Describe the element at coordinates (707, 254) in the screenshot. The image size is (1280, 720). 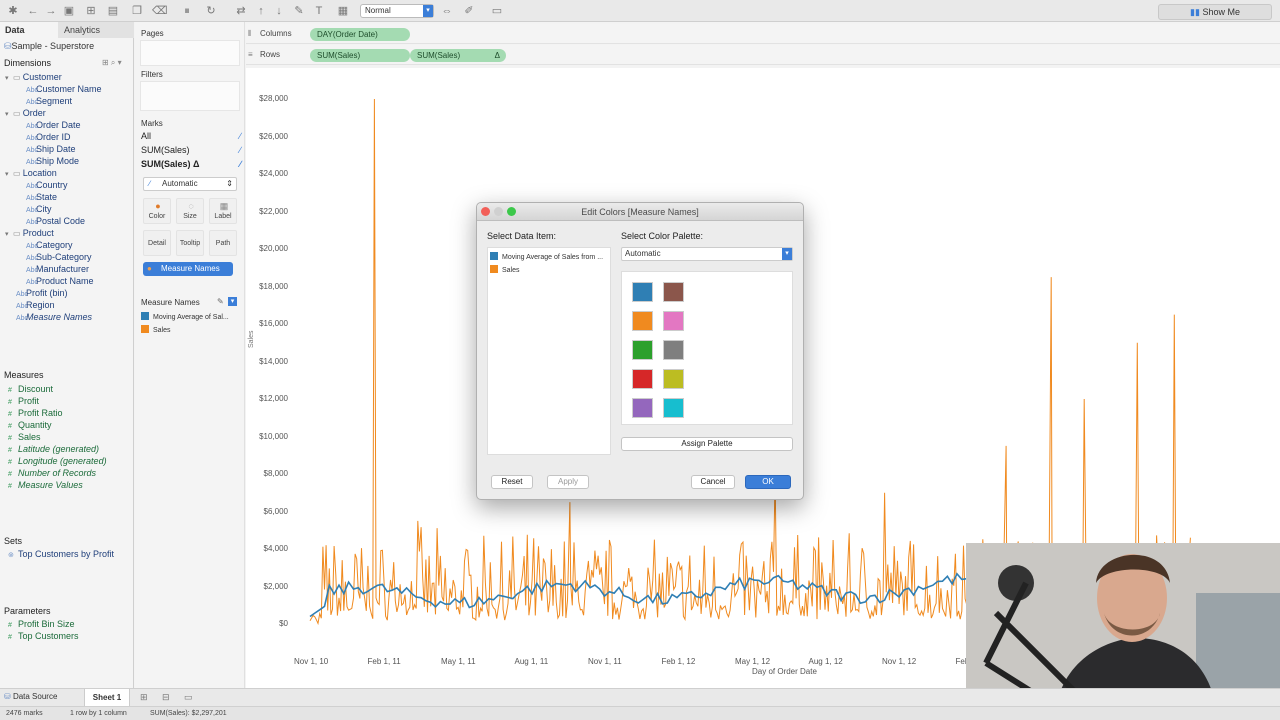
I see `palette-select: Automatic ▾` at that location.